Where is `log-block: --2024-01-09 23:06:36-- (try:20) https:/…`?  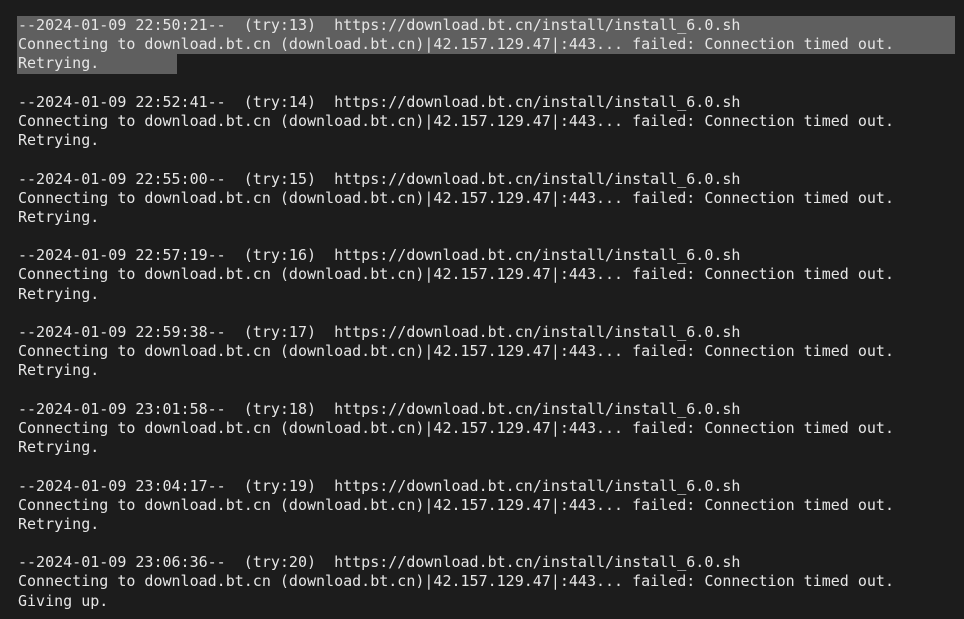 log-block: --2024-01-09 23:06:36-- (try:20) https:/… is located at coordinates (491, 582).